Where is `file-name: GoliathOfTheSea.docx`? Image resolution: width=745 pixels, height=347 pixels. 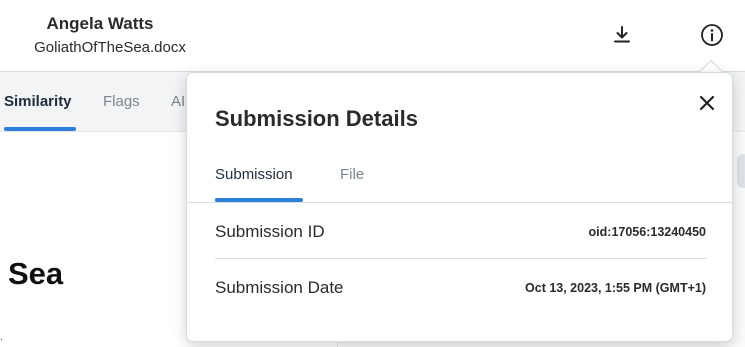
file-name: GoliathOfTheSea.docx is located at coordinates (110, 47).